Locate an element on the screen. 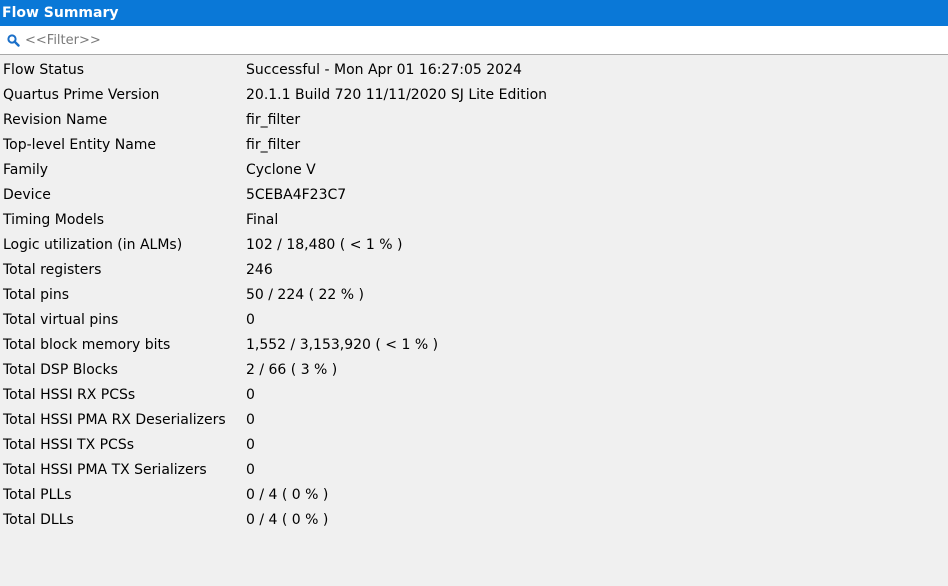 The width and height of the screenshot is (948, 586). filter-input is located at coordinates (475, 40).